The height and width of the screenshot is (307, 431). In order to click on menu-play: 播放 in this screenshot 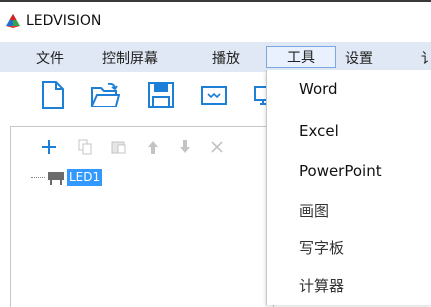, I will do `click(226, 58)`.